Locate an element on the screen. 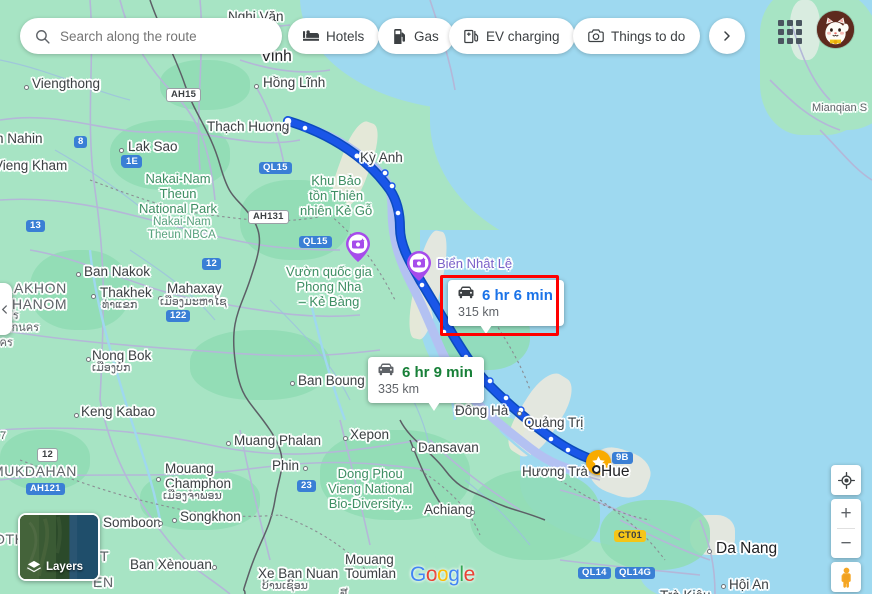 This screenshot has height=594, width=872. my-location-button is located at coordinates (846, 480).